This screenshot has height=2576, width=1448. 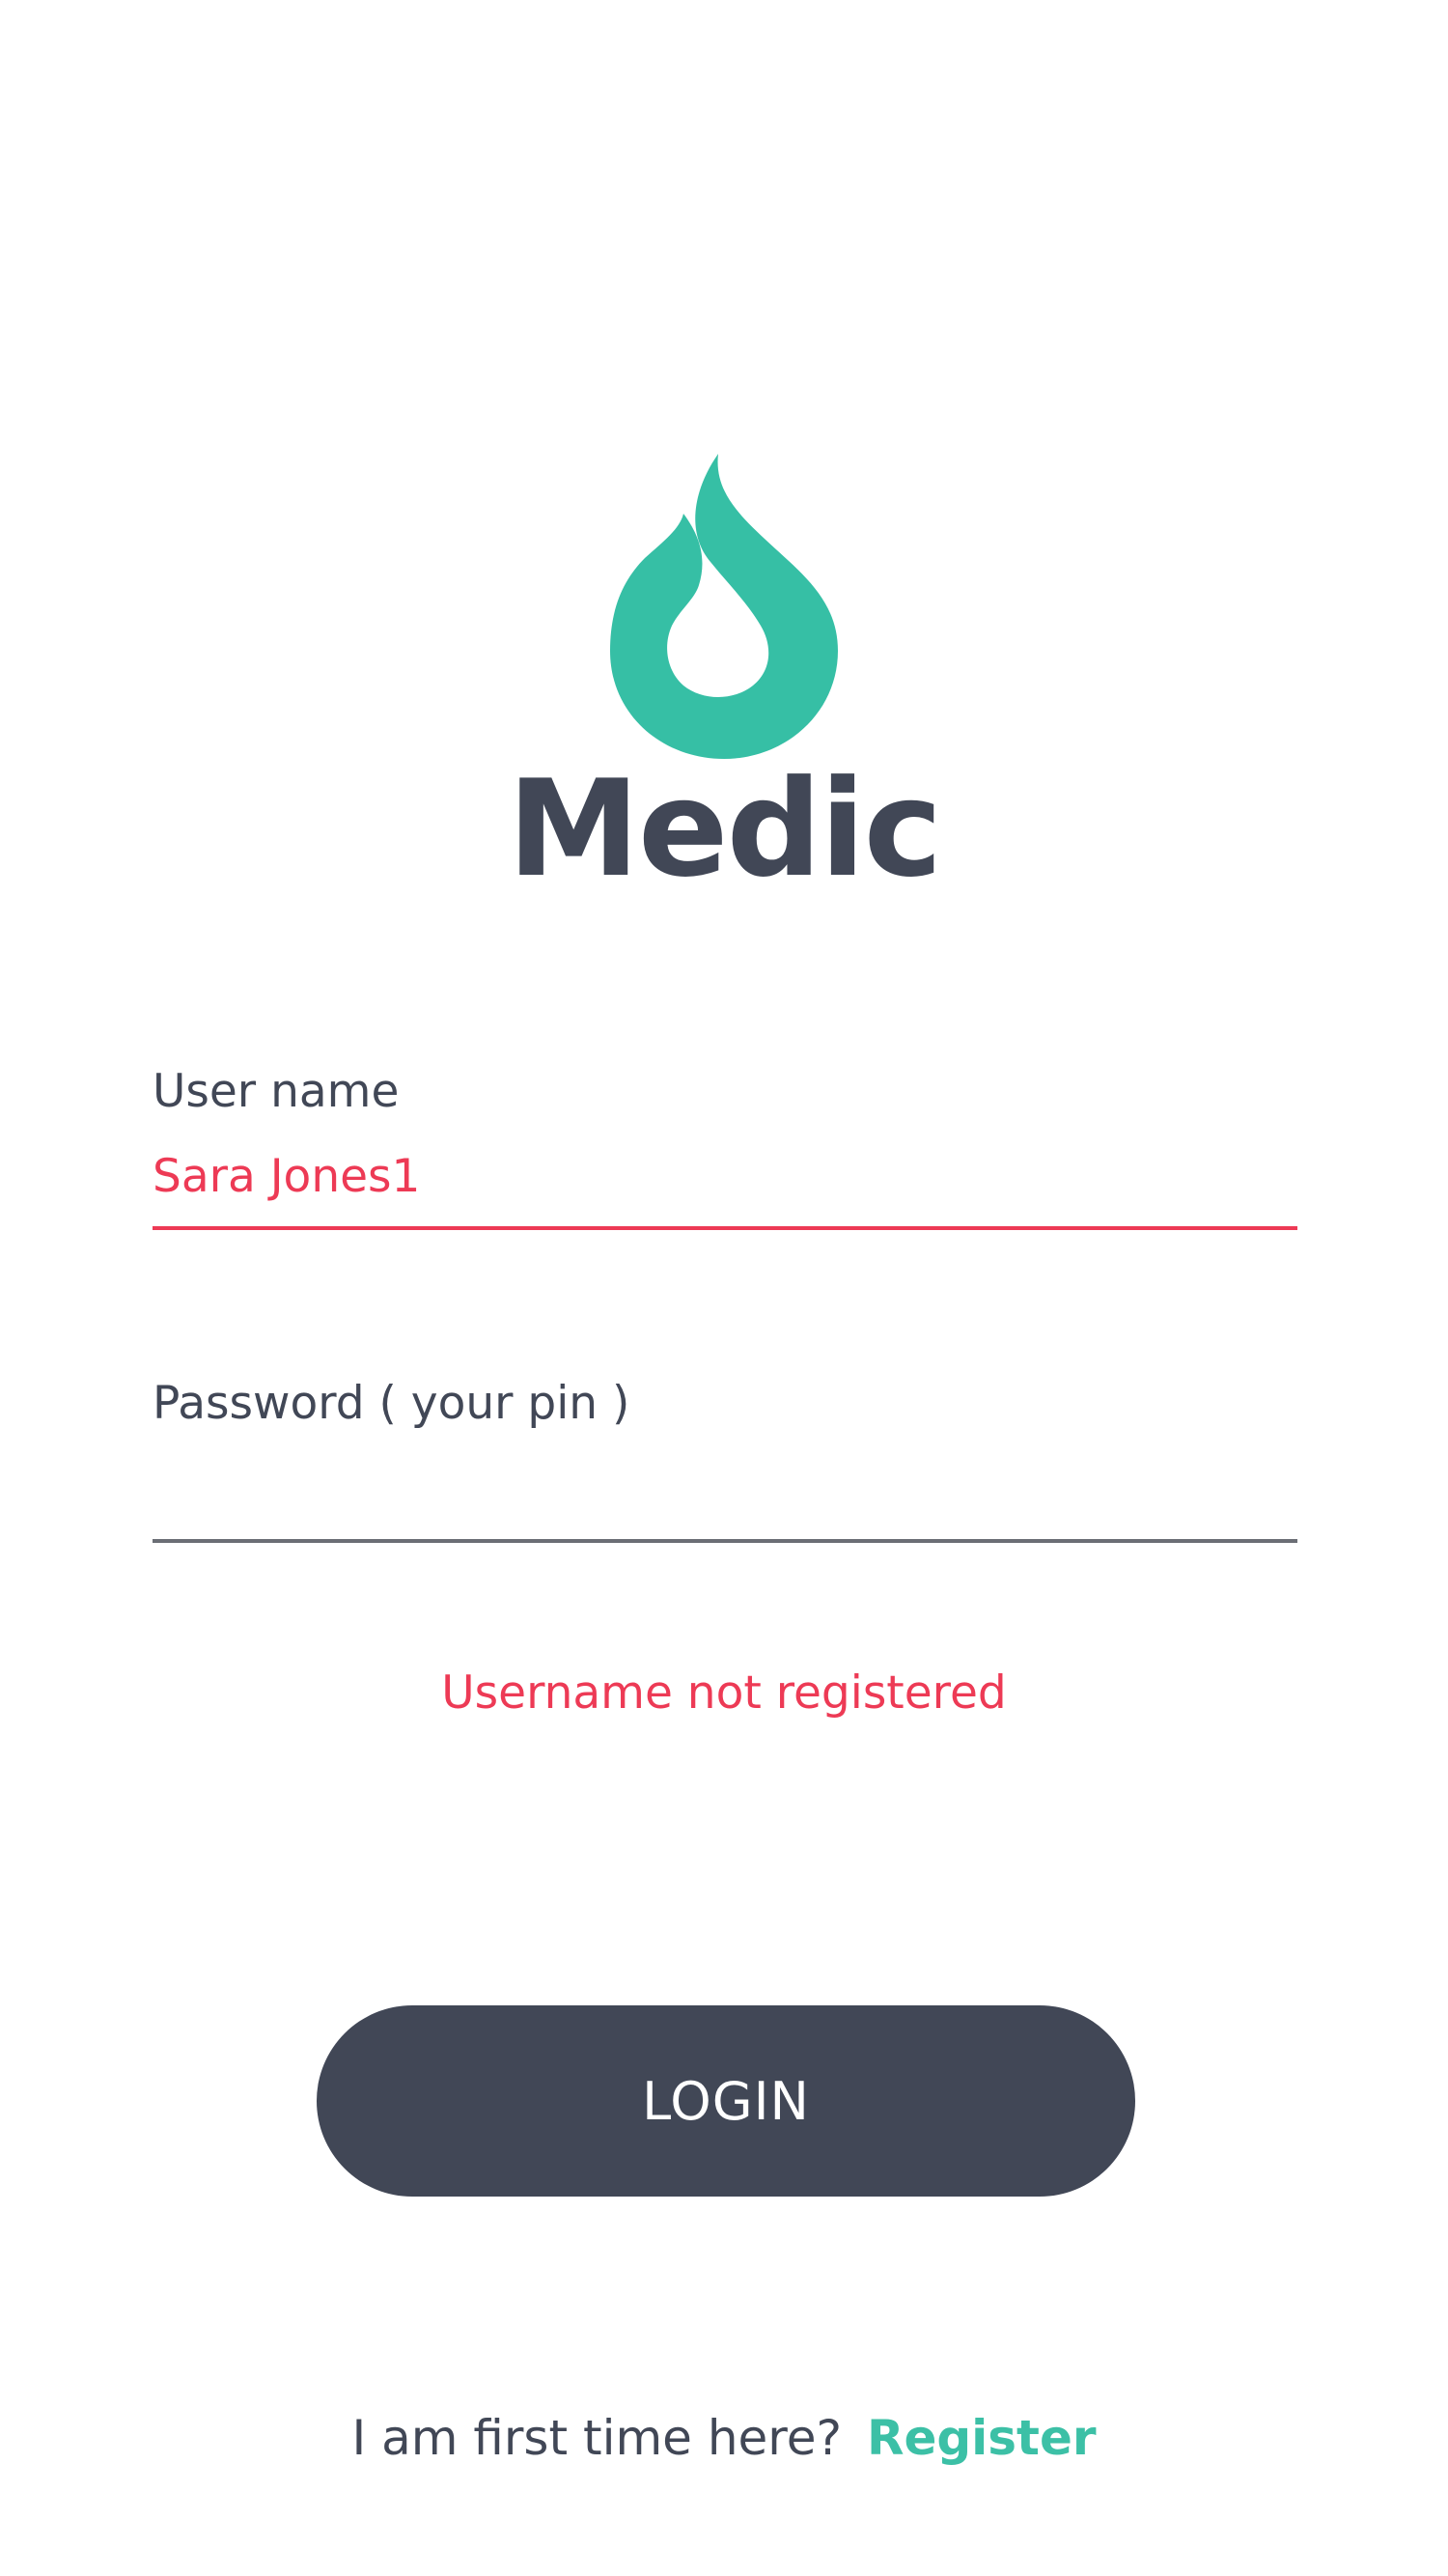 I want to click on register-prompt-text: I am first time here?, so click(x=597, y=2438).